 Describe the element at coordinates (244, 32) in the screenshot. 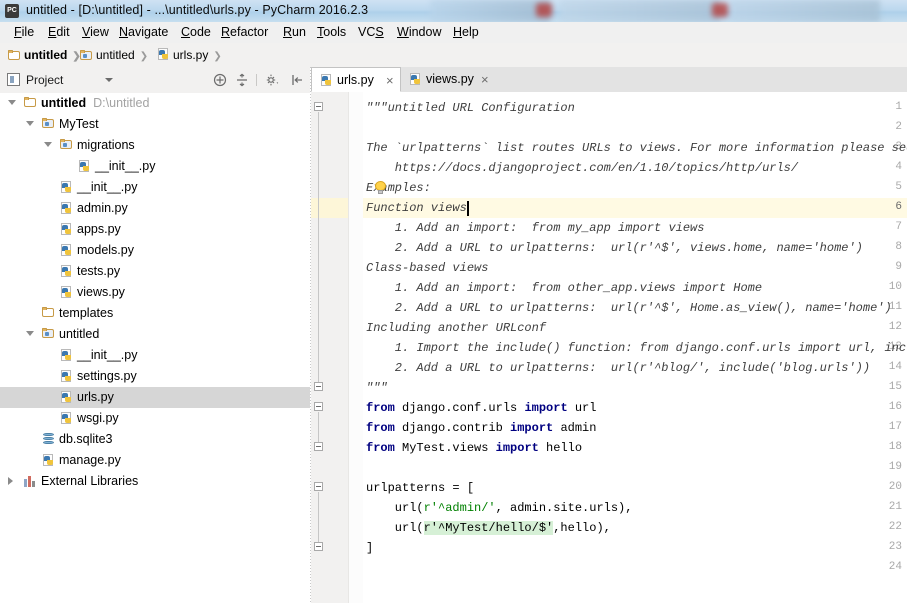

I see `menu-refactor: Refactor` at that location.